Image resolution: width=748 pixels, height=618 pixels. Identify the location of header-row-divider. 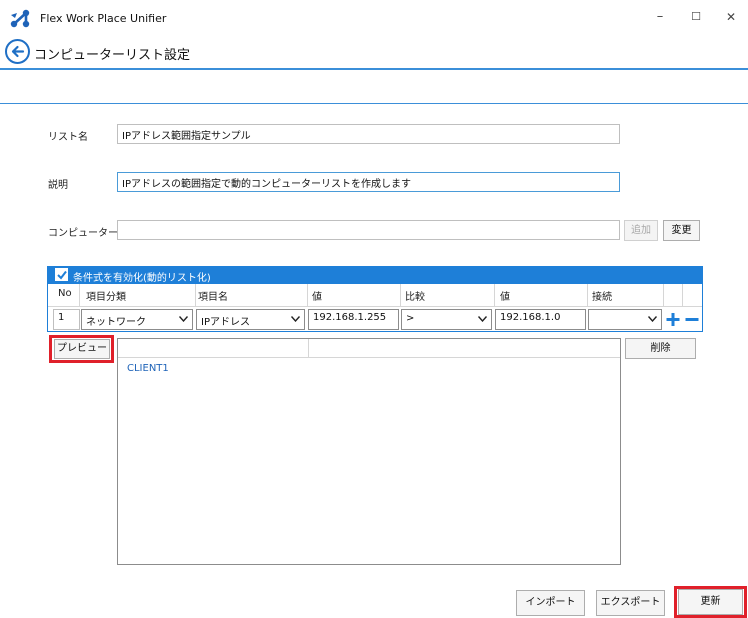
(375, 306).